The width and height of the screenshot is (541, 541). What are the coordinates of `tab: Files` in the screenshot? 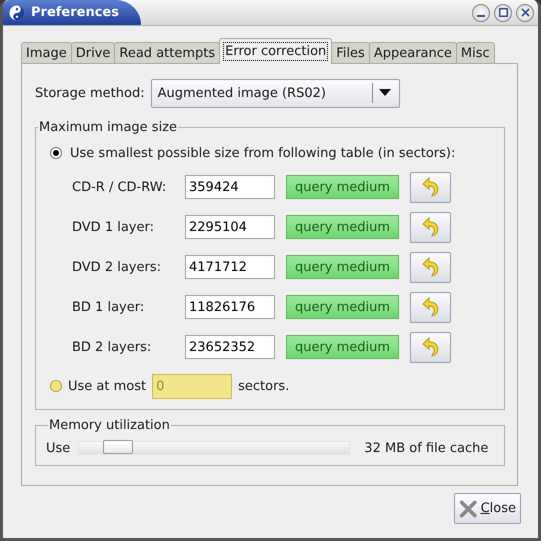 It's located at (350, 52).